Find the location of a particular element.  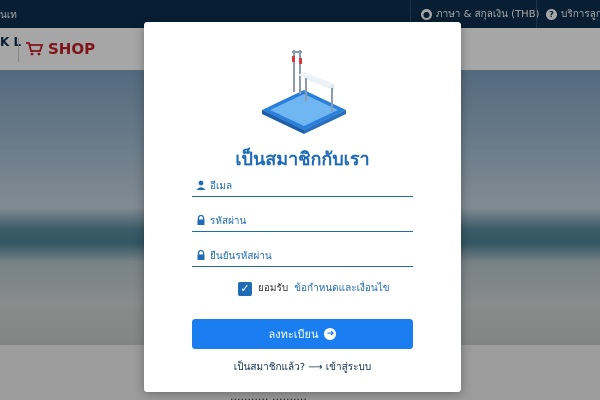

login-prompt: เป็นสมาชิกแล้ว? is located at coordinates (269, 367).